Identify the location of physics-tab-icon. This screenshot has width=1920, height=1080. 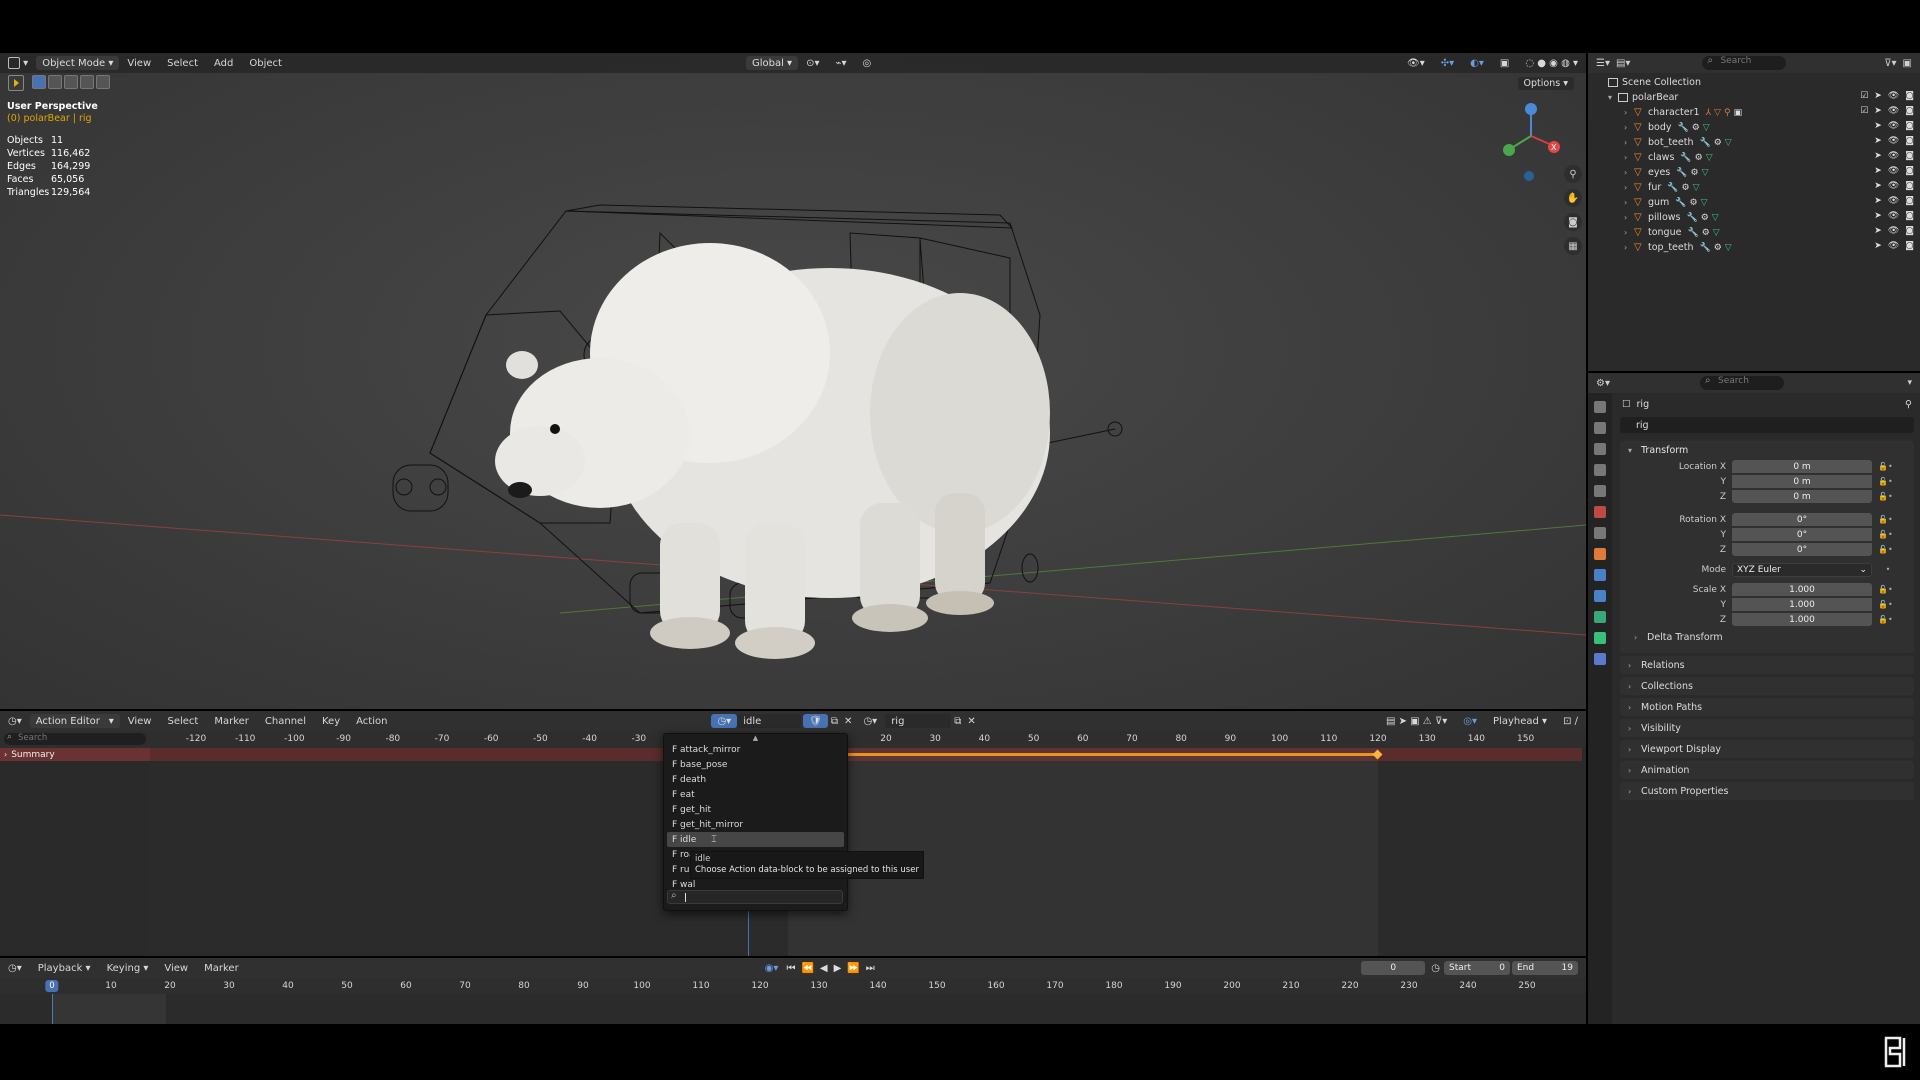
(1600, 596).